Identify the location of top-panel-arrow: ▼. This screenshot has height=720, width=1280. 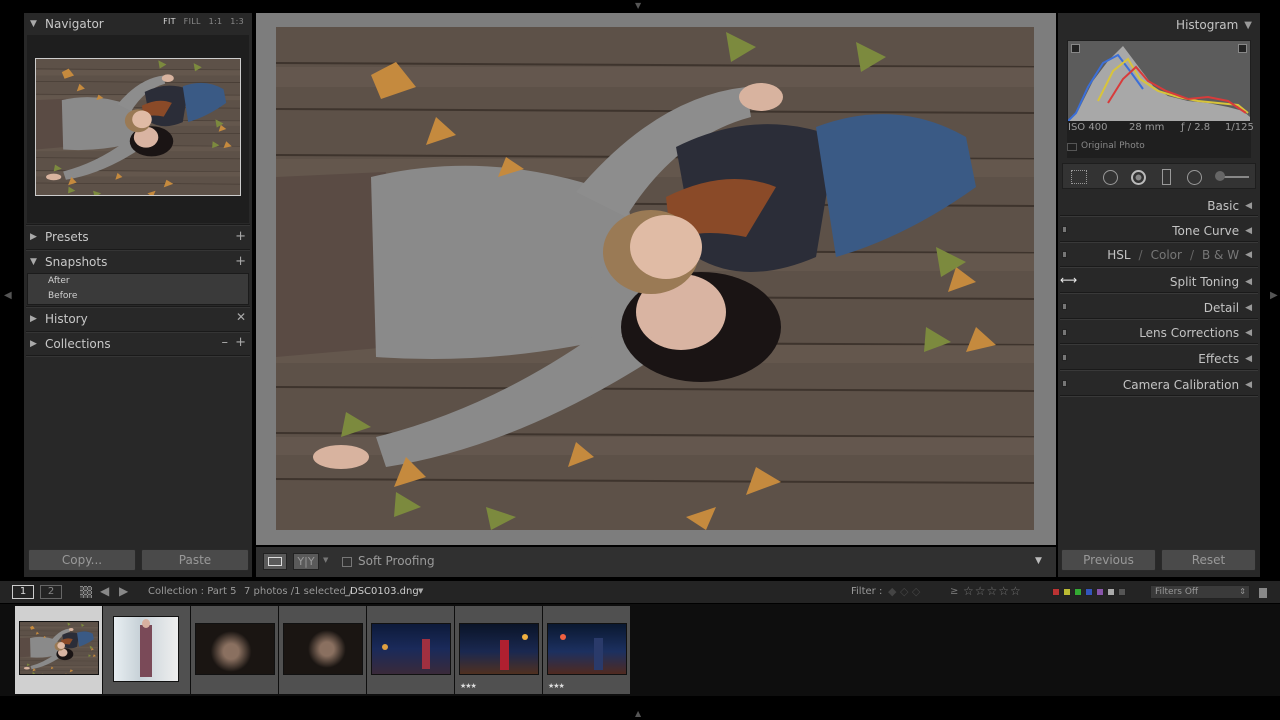
(638, 5).